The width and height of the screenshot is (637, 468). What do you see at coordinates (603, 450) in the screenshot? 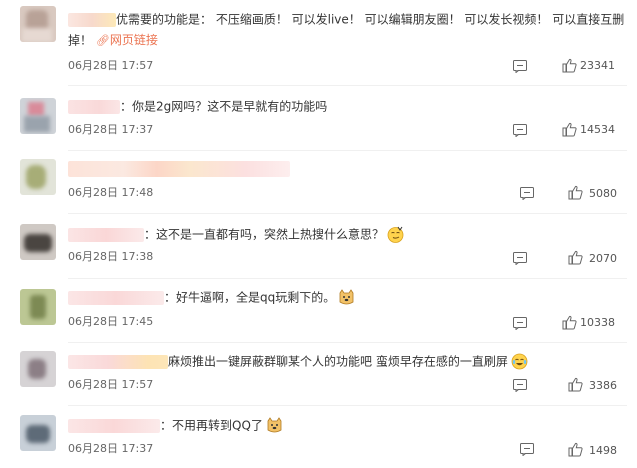
I see `like-count: 1498` at bounding box center [603, 450].